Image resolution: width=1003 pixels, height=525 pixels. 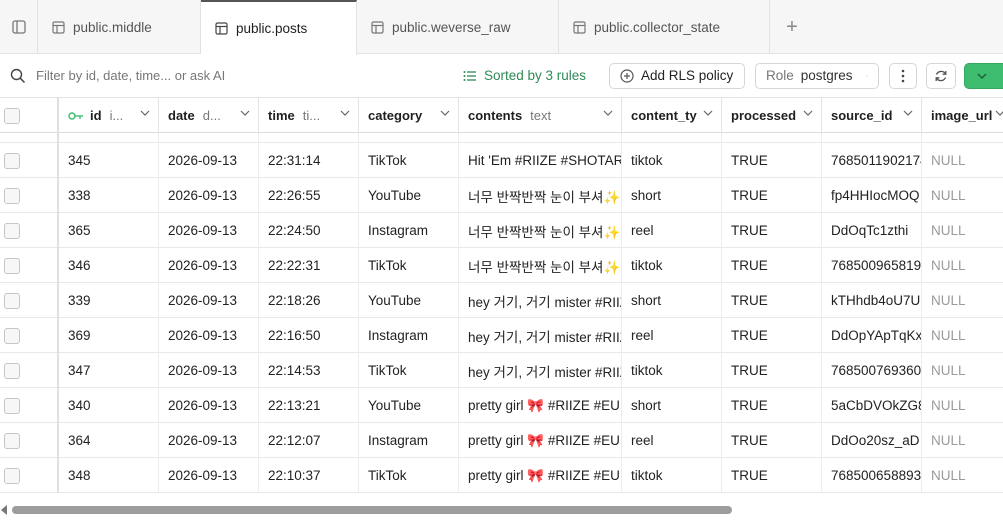 I want to click on cell-contents: Hit 'Em #RIIZE #SHOTARO, so click(x=540, y=160).